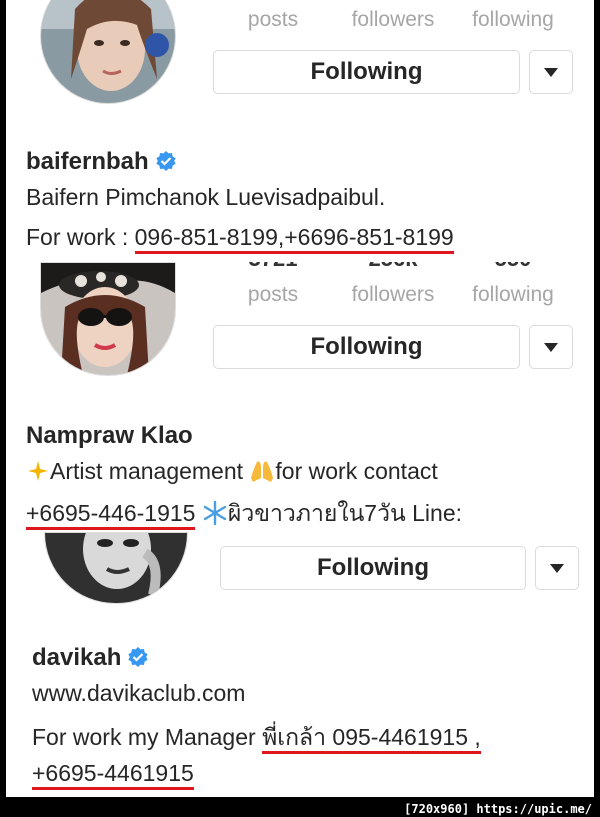 The height and width of the screenshot is (817, 600). Describe the element at coordinates (273, 267) in the screenshot. I see `posts-count: 3721` at that location.